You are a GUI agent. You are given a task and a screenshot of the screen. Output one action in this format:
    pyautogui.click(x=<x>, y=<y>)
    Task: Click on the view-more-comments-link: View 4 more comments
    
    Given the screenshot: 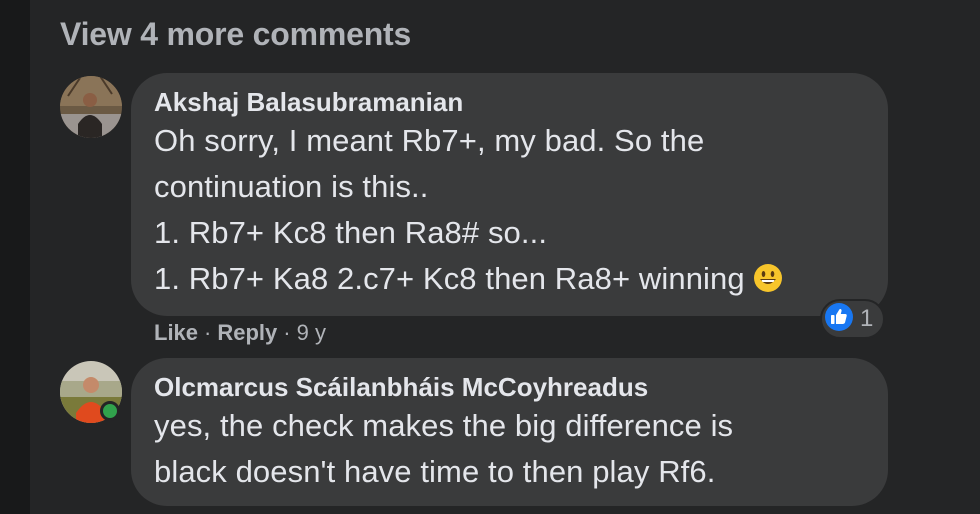 What is the action you would take?
    pyautogui.click(x=235, y=34)
    